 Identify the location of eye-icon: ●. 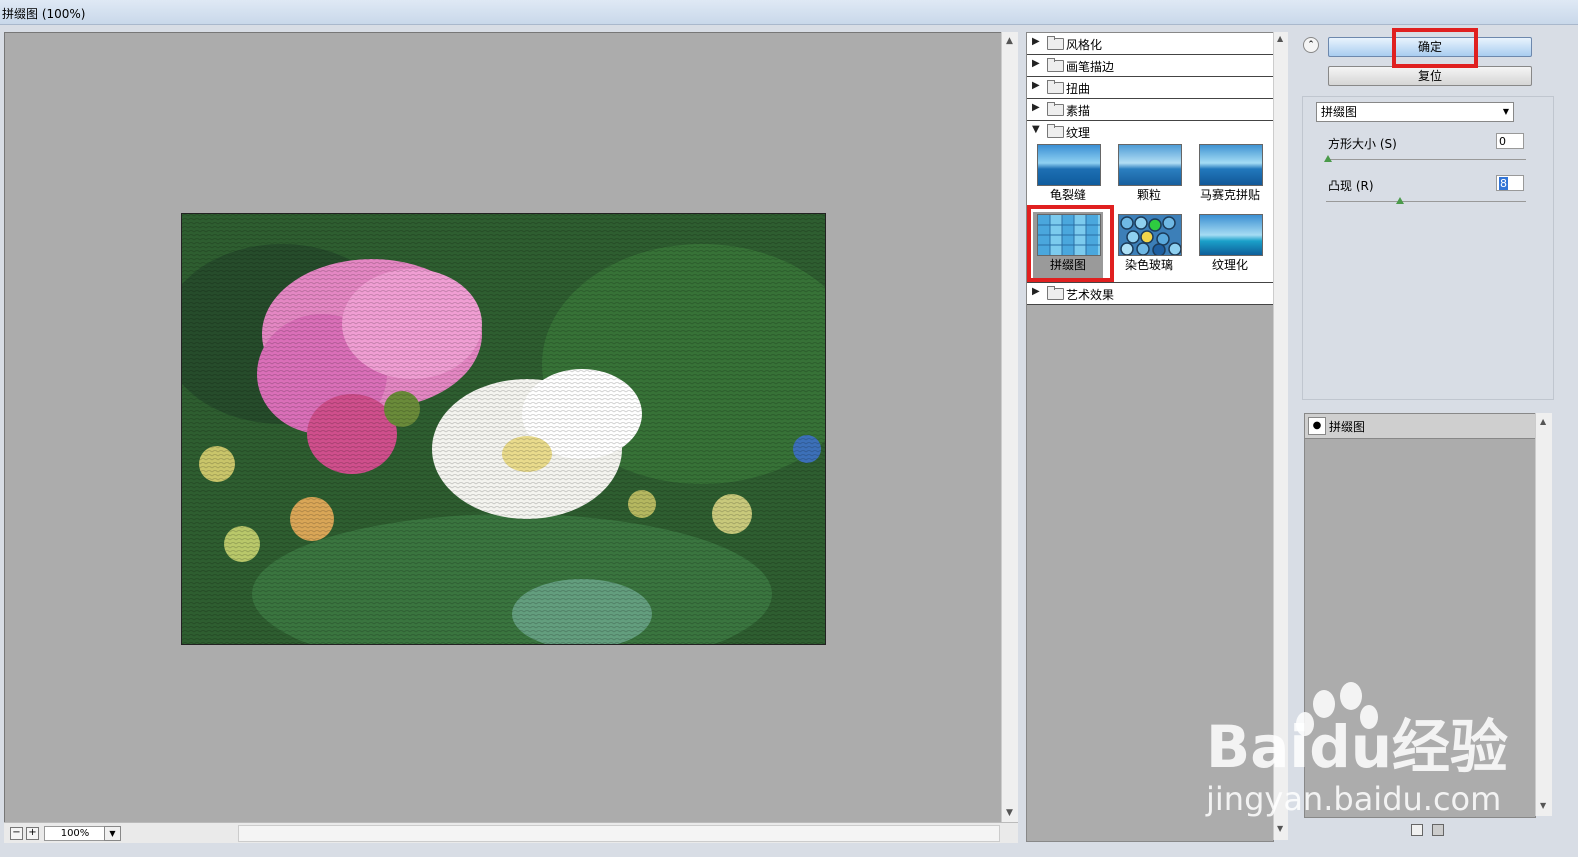
(1317, 426).